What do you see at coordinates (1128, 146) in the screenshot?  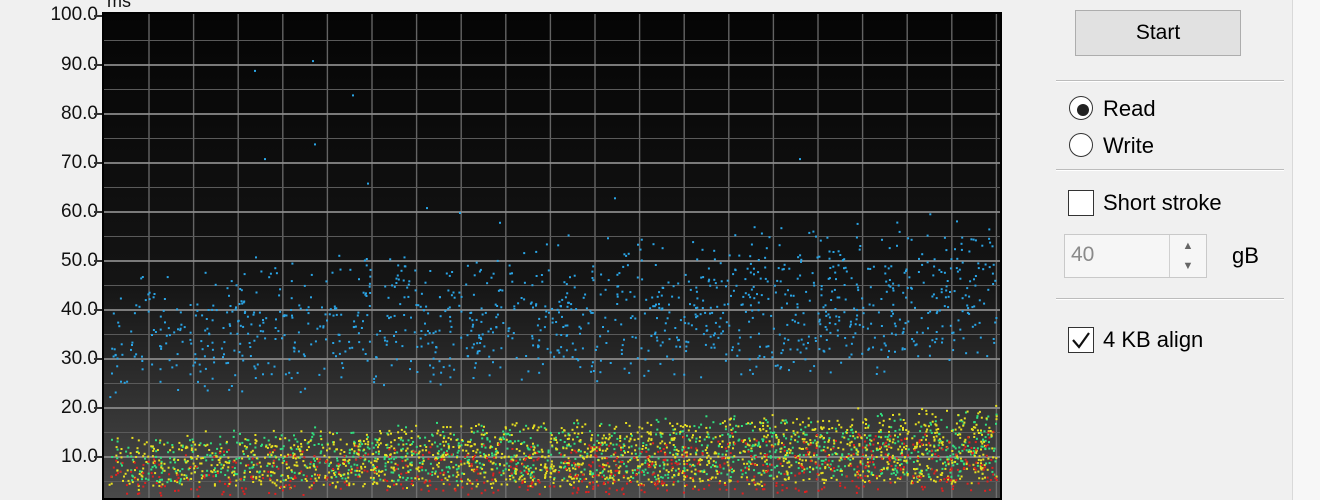 I see `write-label: Write` at bounding box center [1128, 146].